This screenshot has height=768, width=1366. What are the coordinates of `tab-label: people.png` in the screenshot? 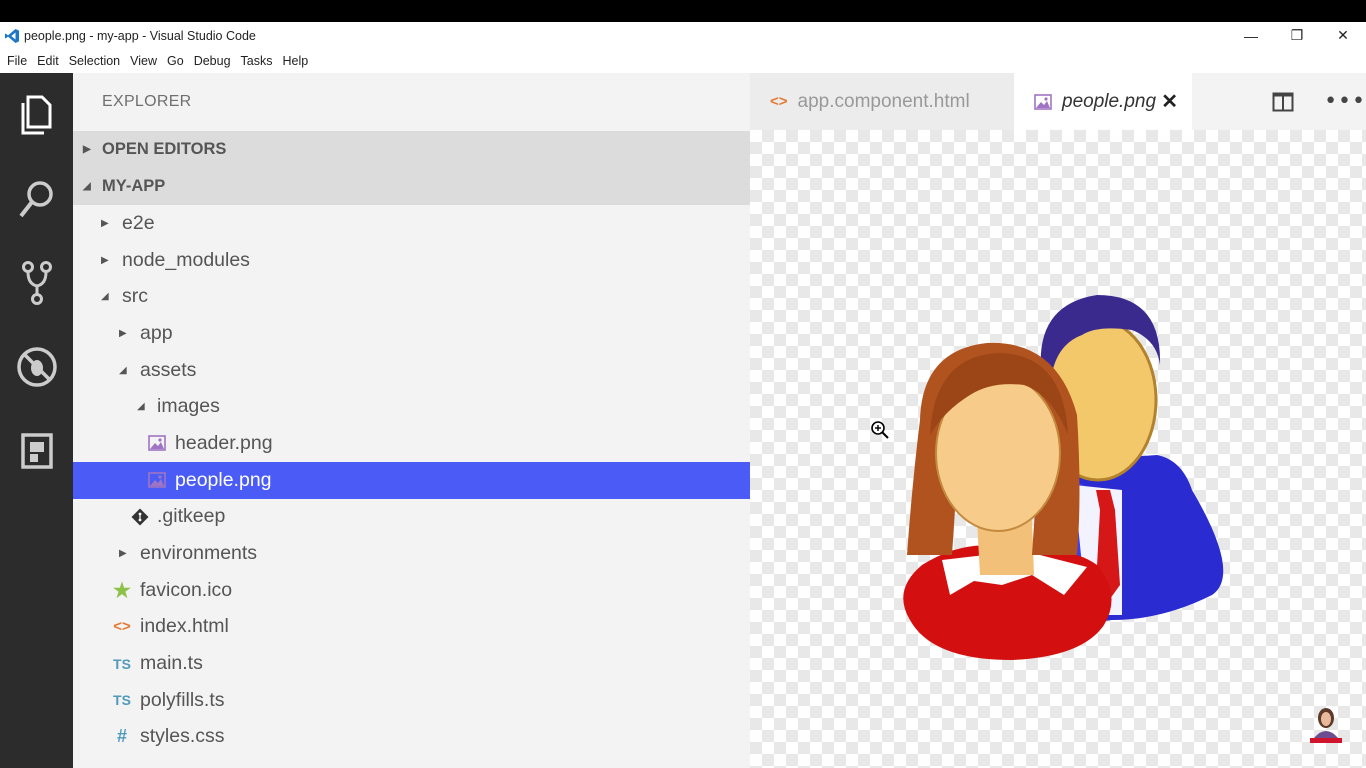 It's located at (1109, 101).